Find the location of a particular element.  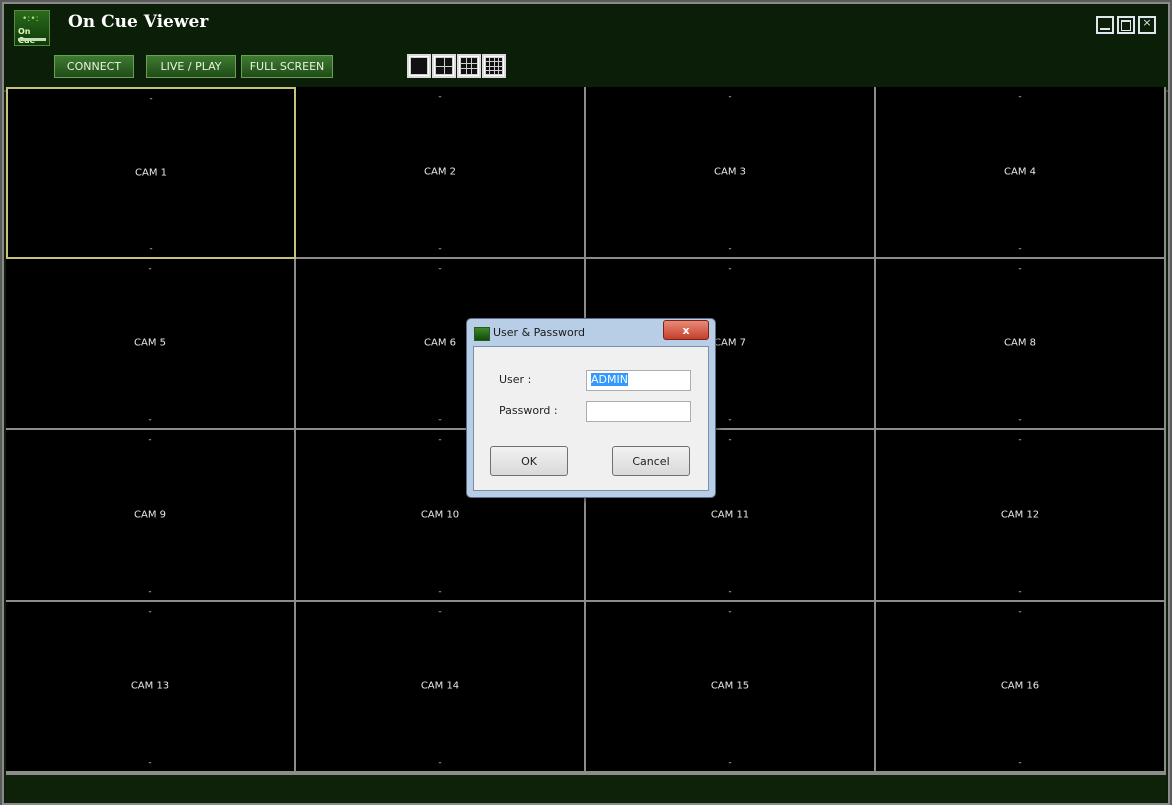

user-label: User : is located at coordinates (515, 379).